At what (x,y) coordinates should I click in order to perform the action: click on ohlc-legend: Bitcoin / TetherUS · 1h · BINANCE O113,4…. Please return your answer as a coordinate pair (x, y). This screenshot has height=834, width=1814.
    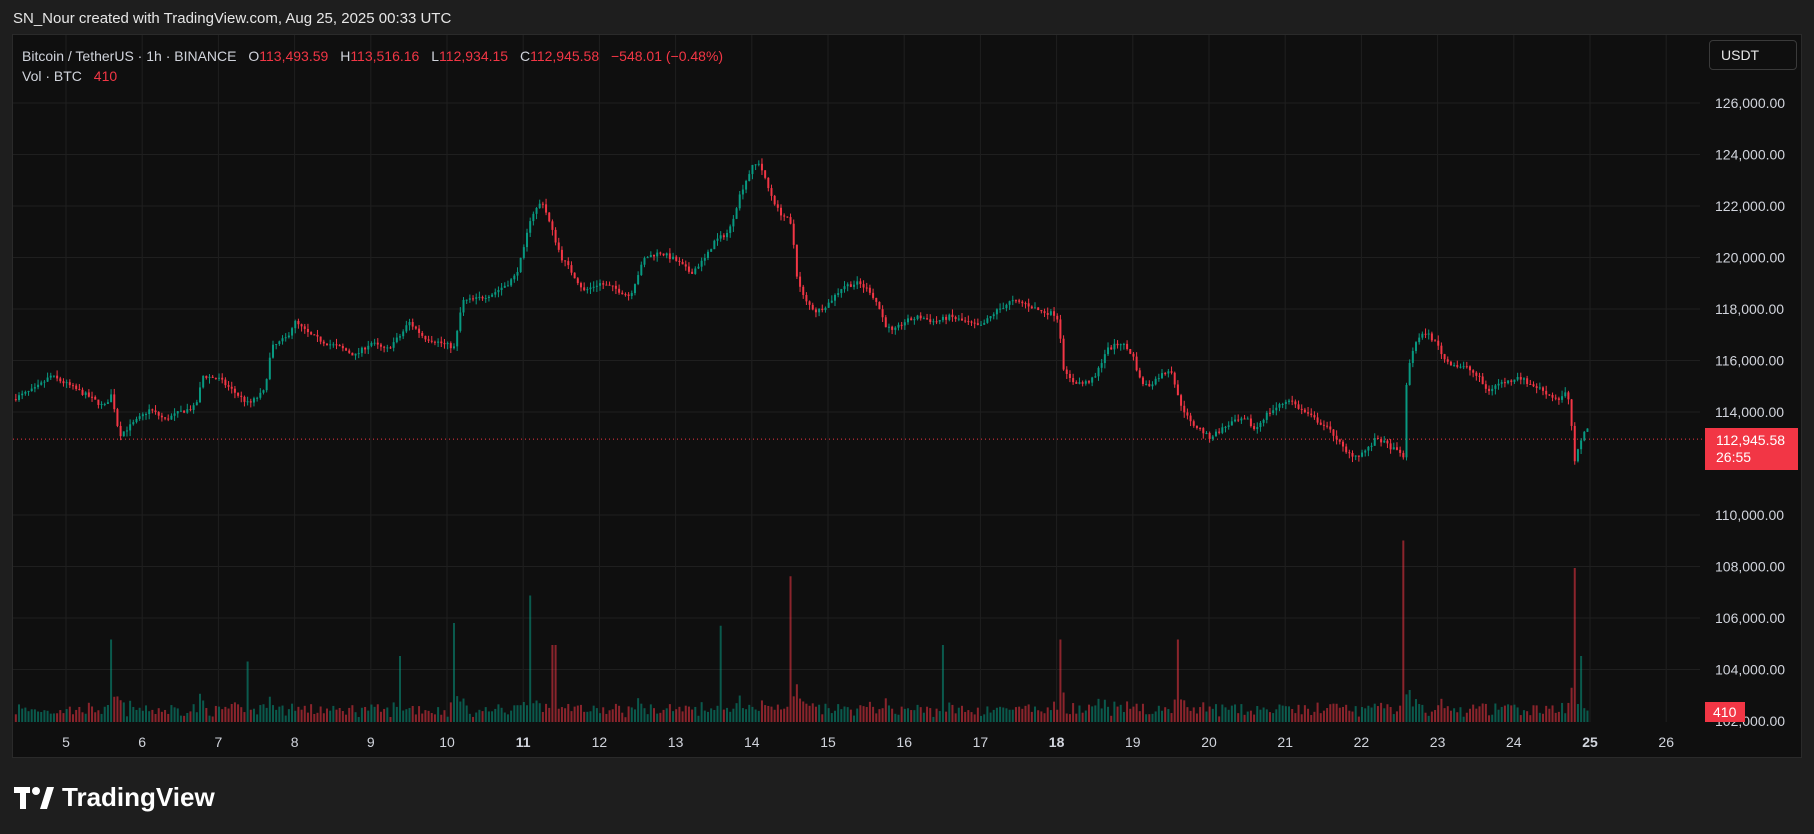
    Looking at the image, I should click on (372, 56).